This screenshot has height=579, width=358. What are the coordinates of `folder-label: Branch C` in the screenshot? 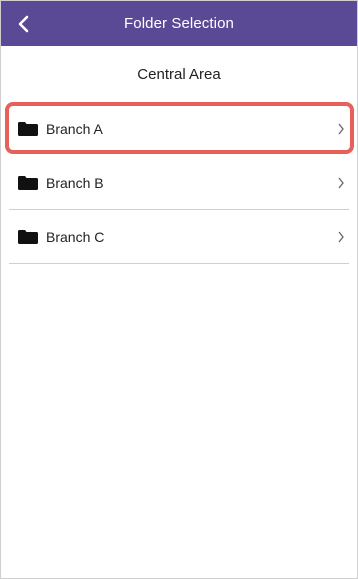 It's located at (75, 237).